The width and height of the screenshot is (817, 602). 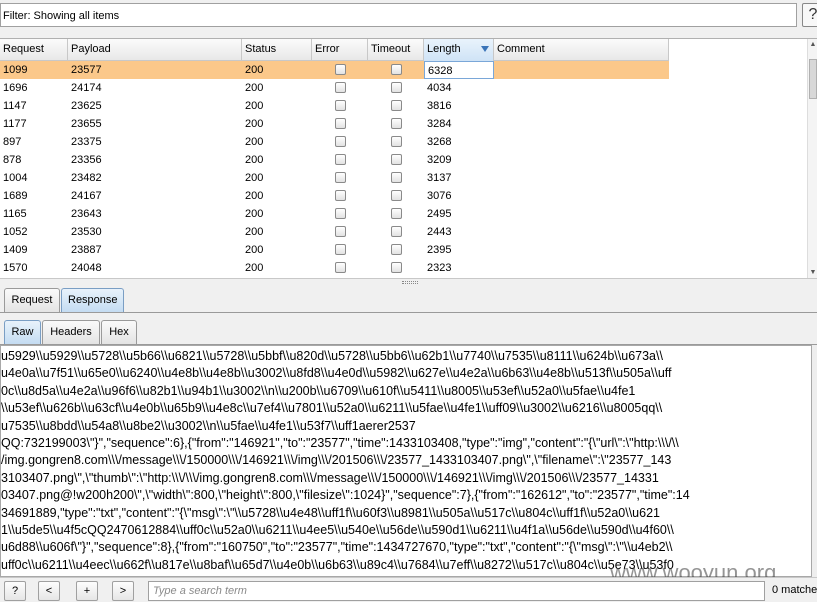 I want to click on column-header-timeout: Timeout, so click(x=396, y=50).